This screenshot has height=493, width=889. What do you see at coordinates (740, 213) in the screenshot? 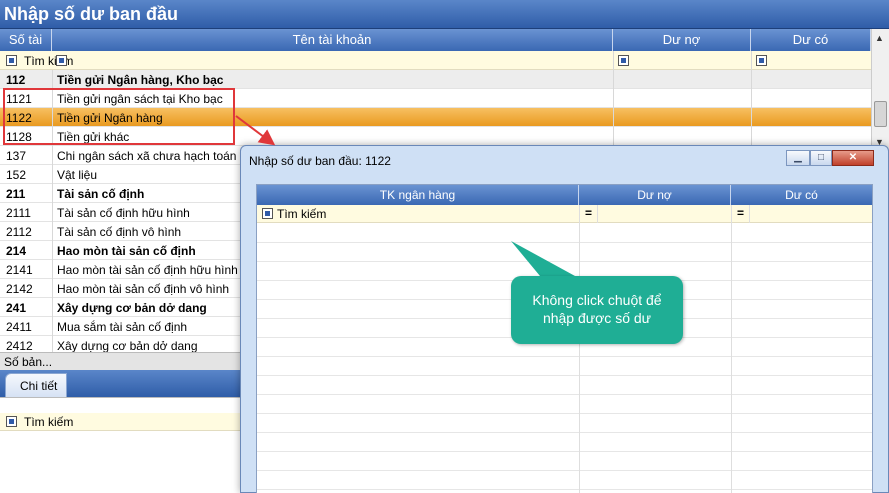
I see `credit-filter-operator: =` at bounding box center [740, 213].